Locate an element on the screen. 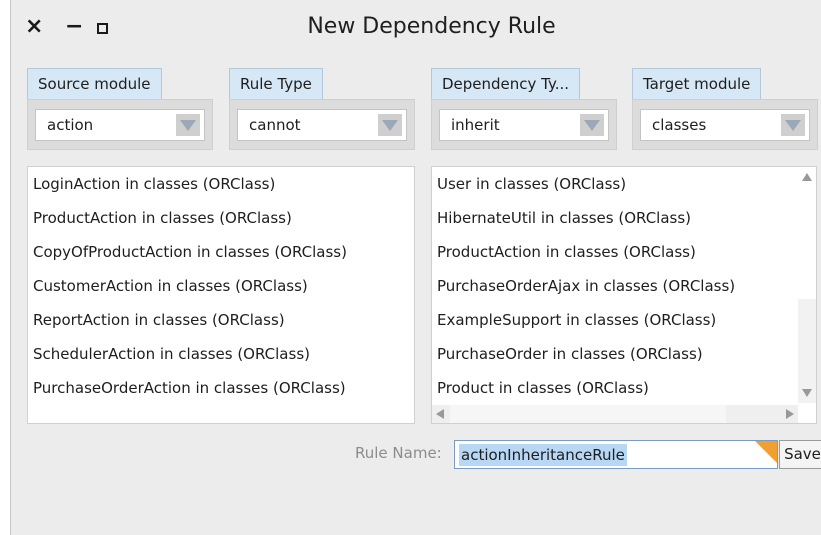 This screenshot has width=821, height=535. dependency-type-value: inherit is located at coordinates (475, 125).